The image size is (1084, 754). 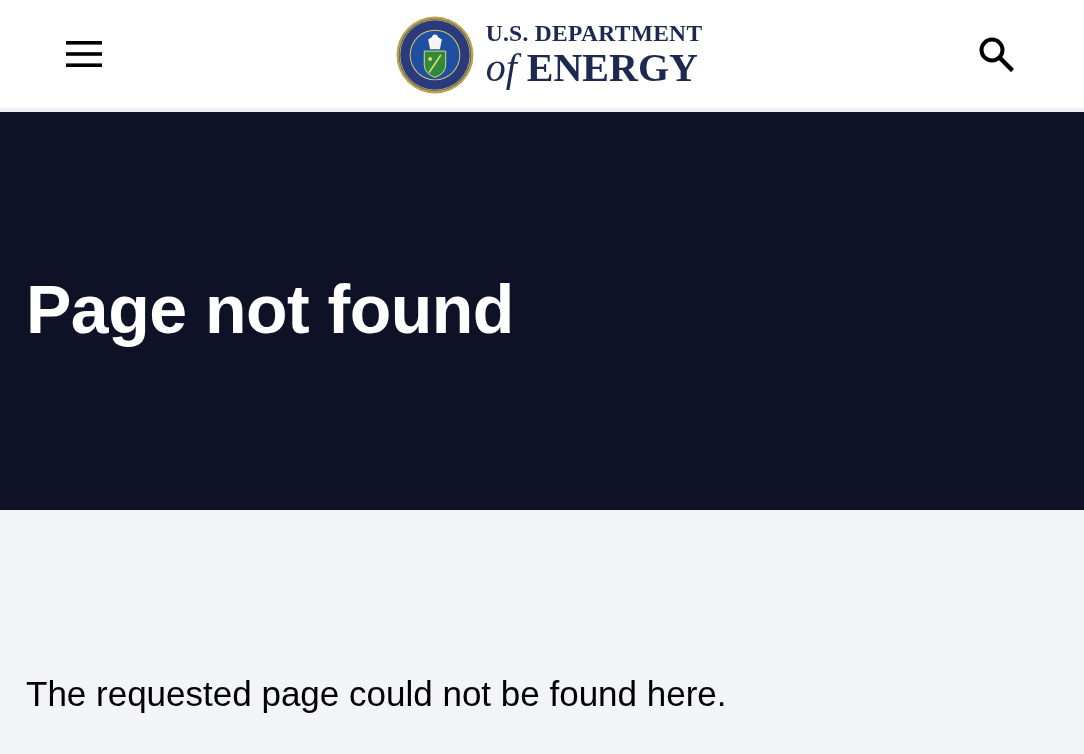 What do you see at coordinates (434, 55) in the screenshot?
I see `seal-icon` at bounding box center [434, 55].